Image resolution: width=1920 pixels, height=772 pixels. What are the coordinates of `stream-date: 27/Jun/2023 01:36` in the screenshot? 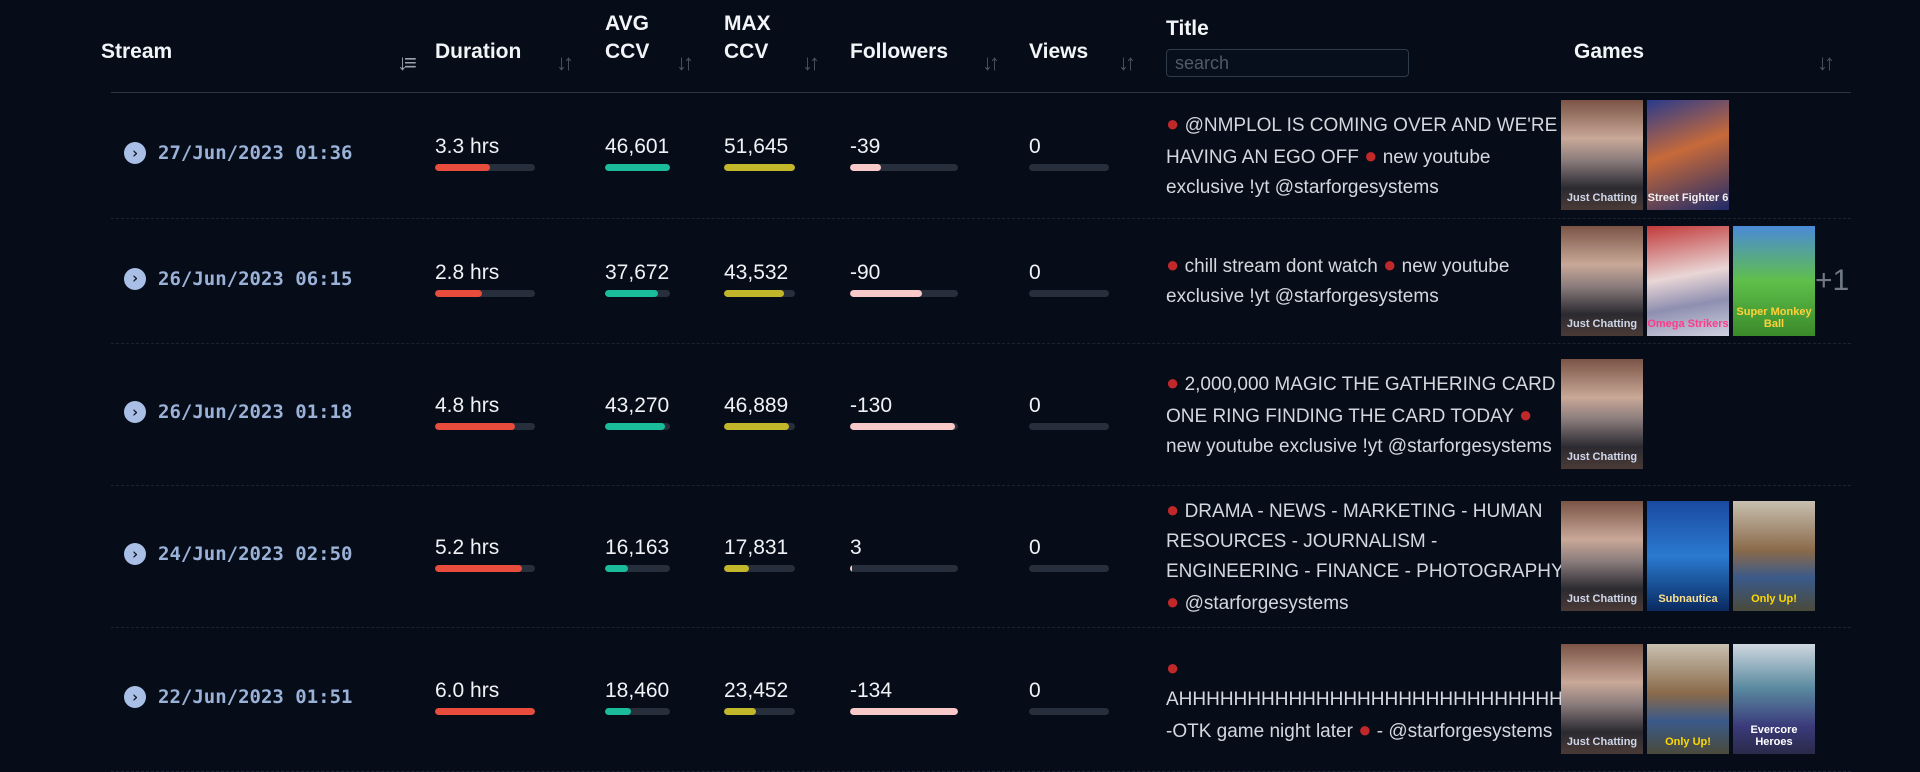 It's located at (255, 153).